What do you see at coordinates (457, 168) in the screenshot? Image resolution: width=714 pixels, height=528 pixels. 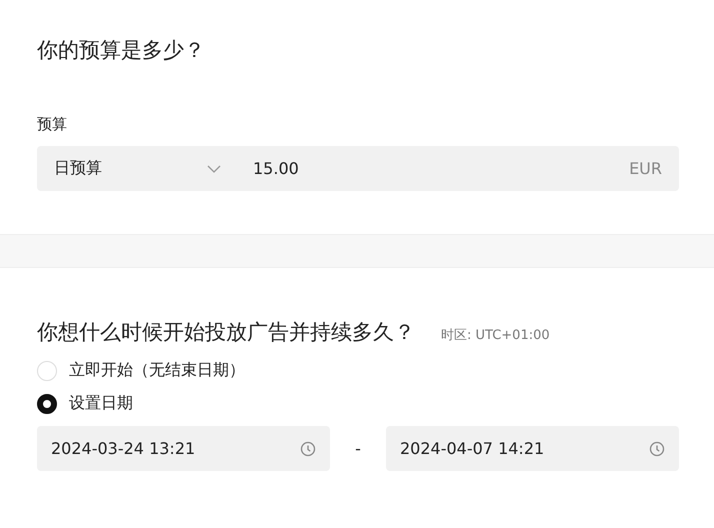 I see `amount-field: 15.00 EUR` at bounding box center [457, 168].